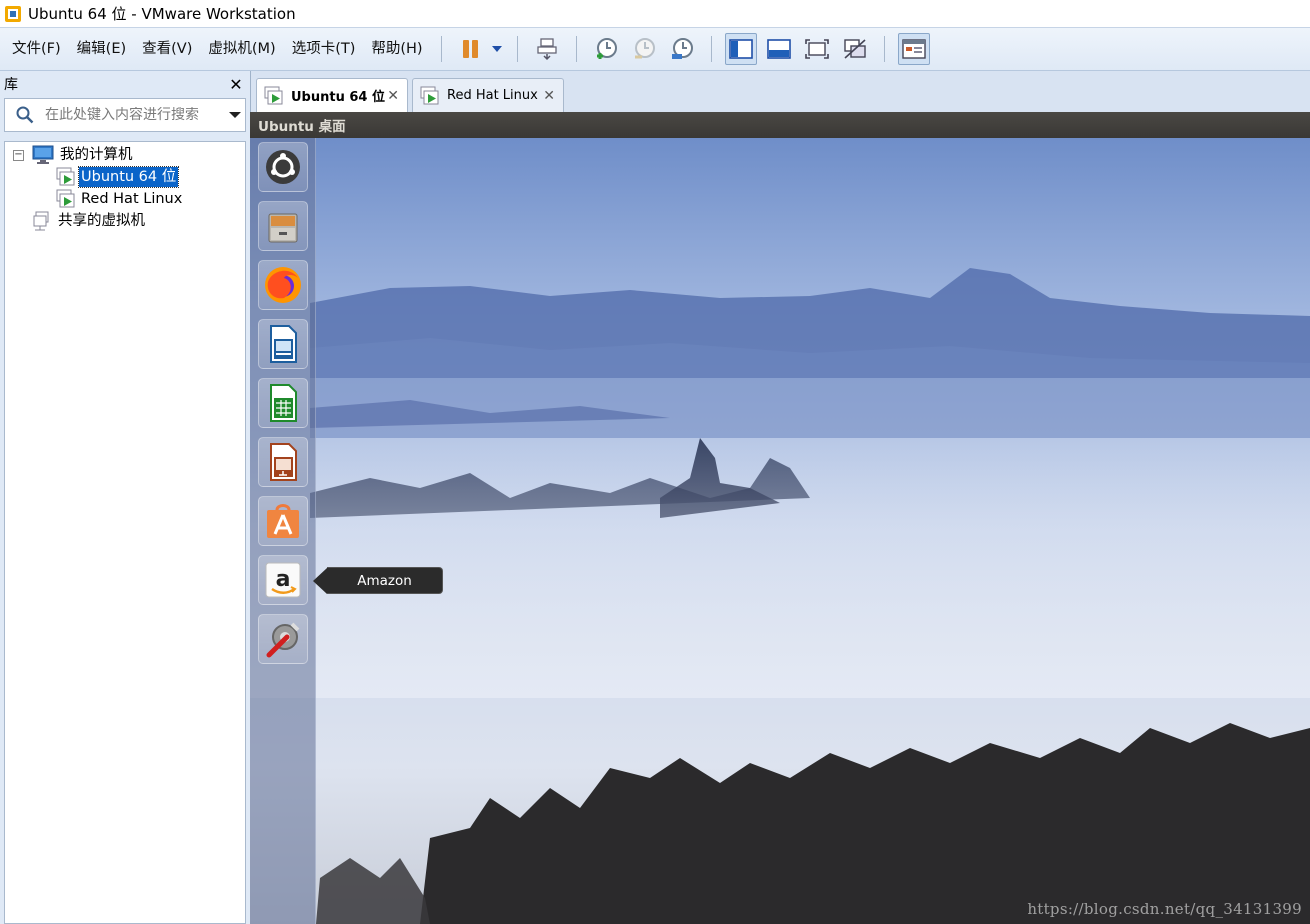 The height and width of the screenshot is (924, 1310). What do you see at coordinates (655, 13) in the screenshot?
I see `title-bar: Ubuntu 64 位 - VMware Workstation` at bounding box center [655, 13].